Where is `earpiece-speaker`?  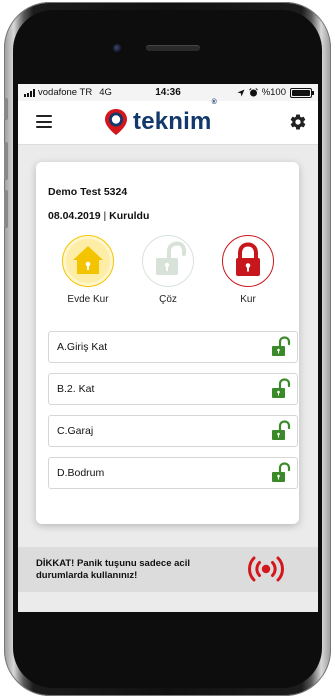 earpiece-speaker is located at coordinates (173, 48).